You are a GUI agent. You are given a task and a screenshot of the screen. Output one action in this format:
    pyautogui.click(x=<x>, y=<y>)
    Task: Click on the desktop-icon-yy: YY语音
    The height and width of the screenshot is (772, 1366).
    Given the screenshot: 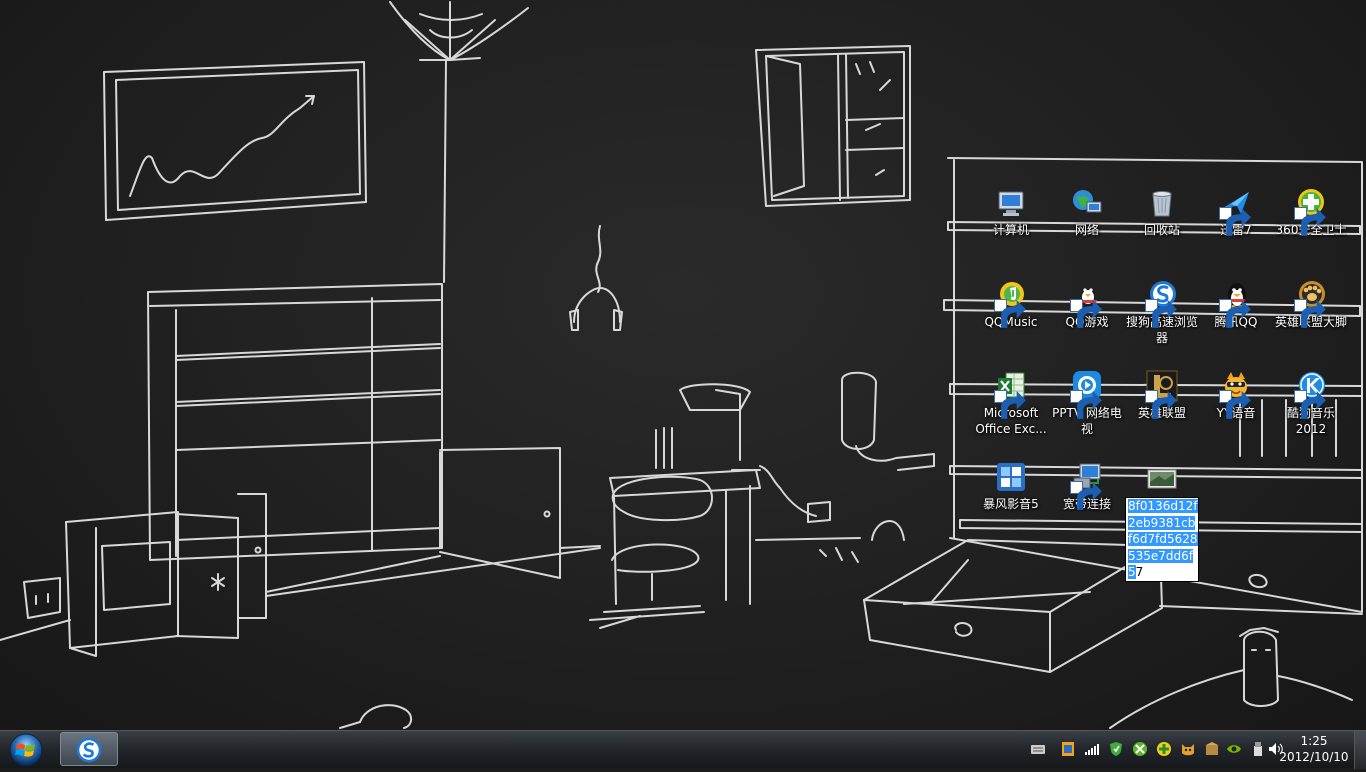 What is the action you would take?
    pyautogui.click(x=1236, y=395)
    